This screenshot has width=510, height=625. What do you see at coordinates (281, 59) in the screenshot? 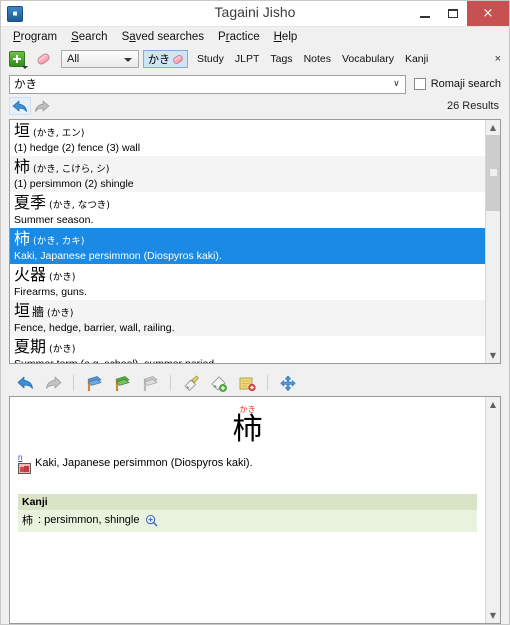
I see `tab-tags: Tags` at bounding box center [281, 59].